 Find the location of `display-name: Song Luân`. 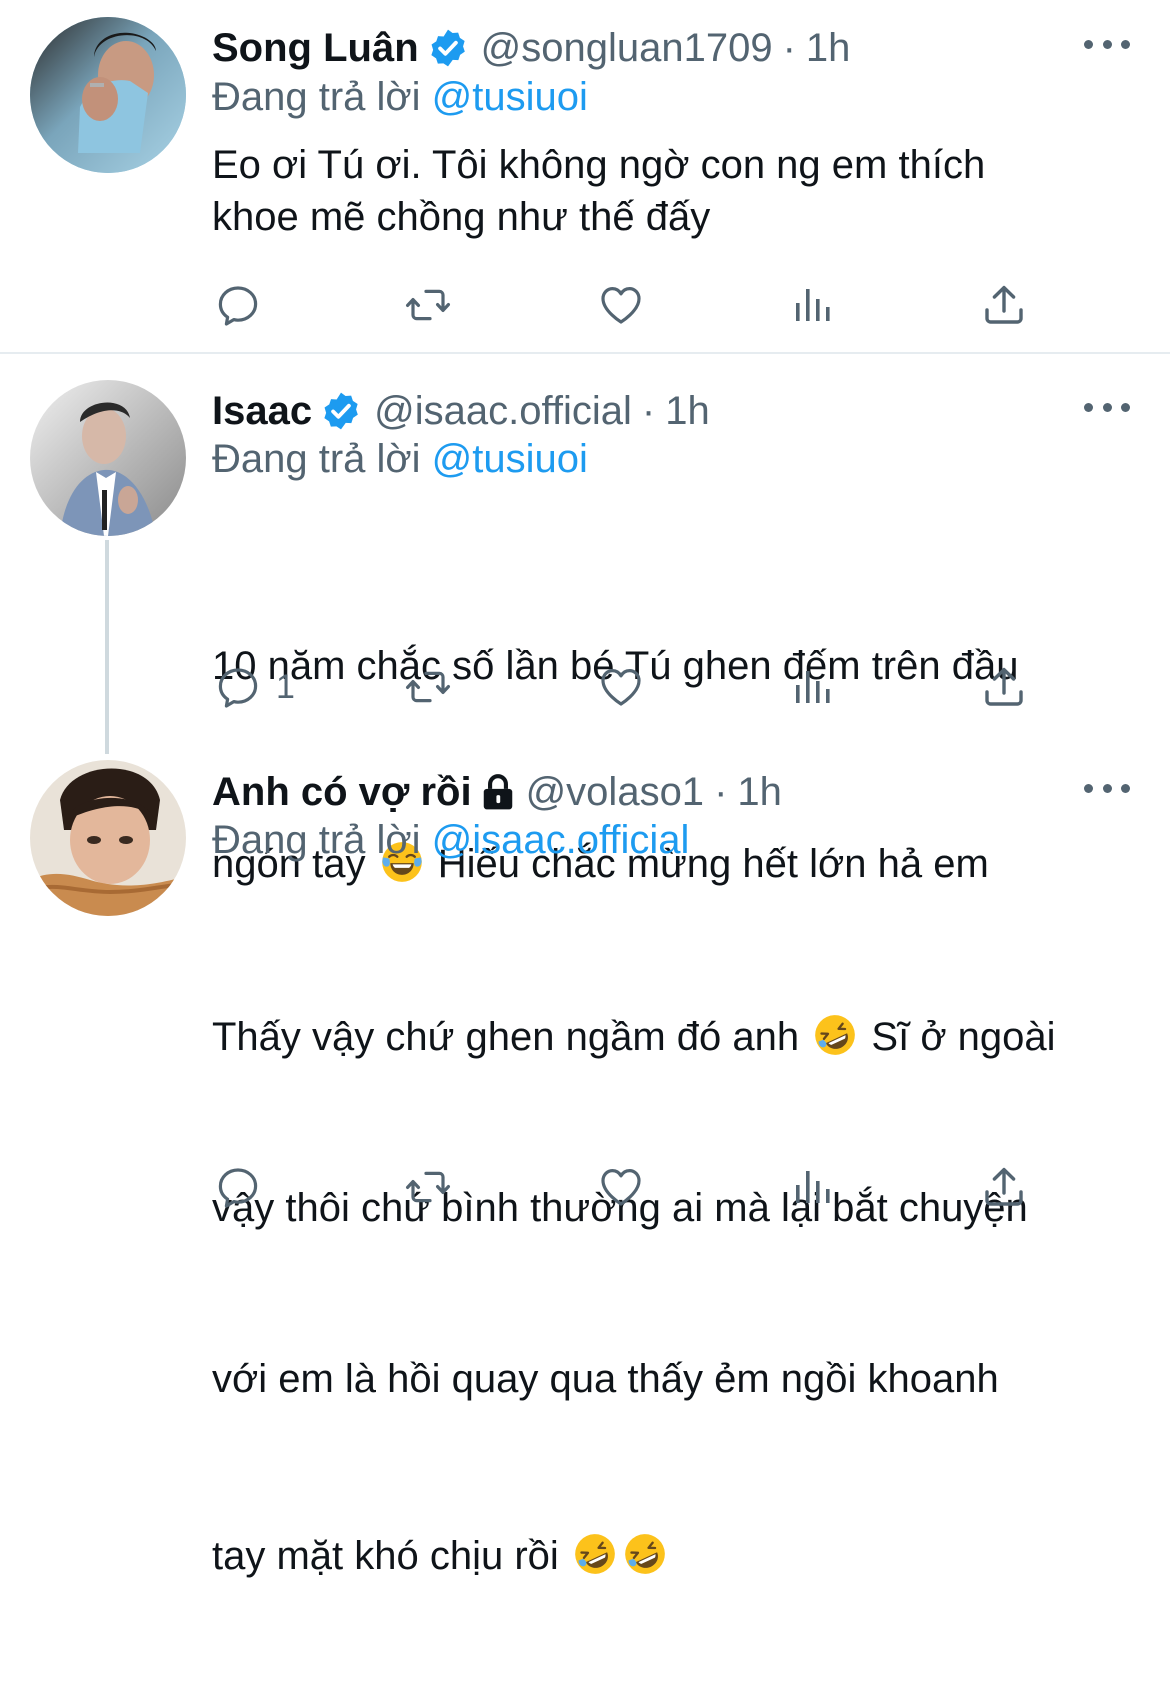

display-name: Song Luân is located at coordinates (315, 48).